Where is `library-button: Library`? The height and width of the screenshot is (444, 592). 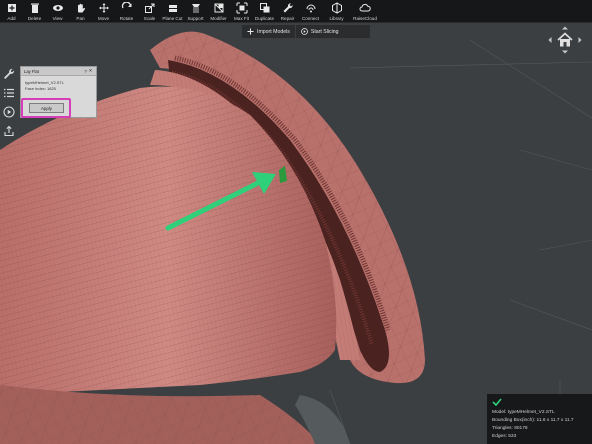
library-button: Library is located at coordinates (336, 11).